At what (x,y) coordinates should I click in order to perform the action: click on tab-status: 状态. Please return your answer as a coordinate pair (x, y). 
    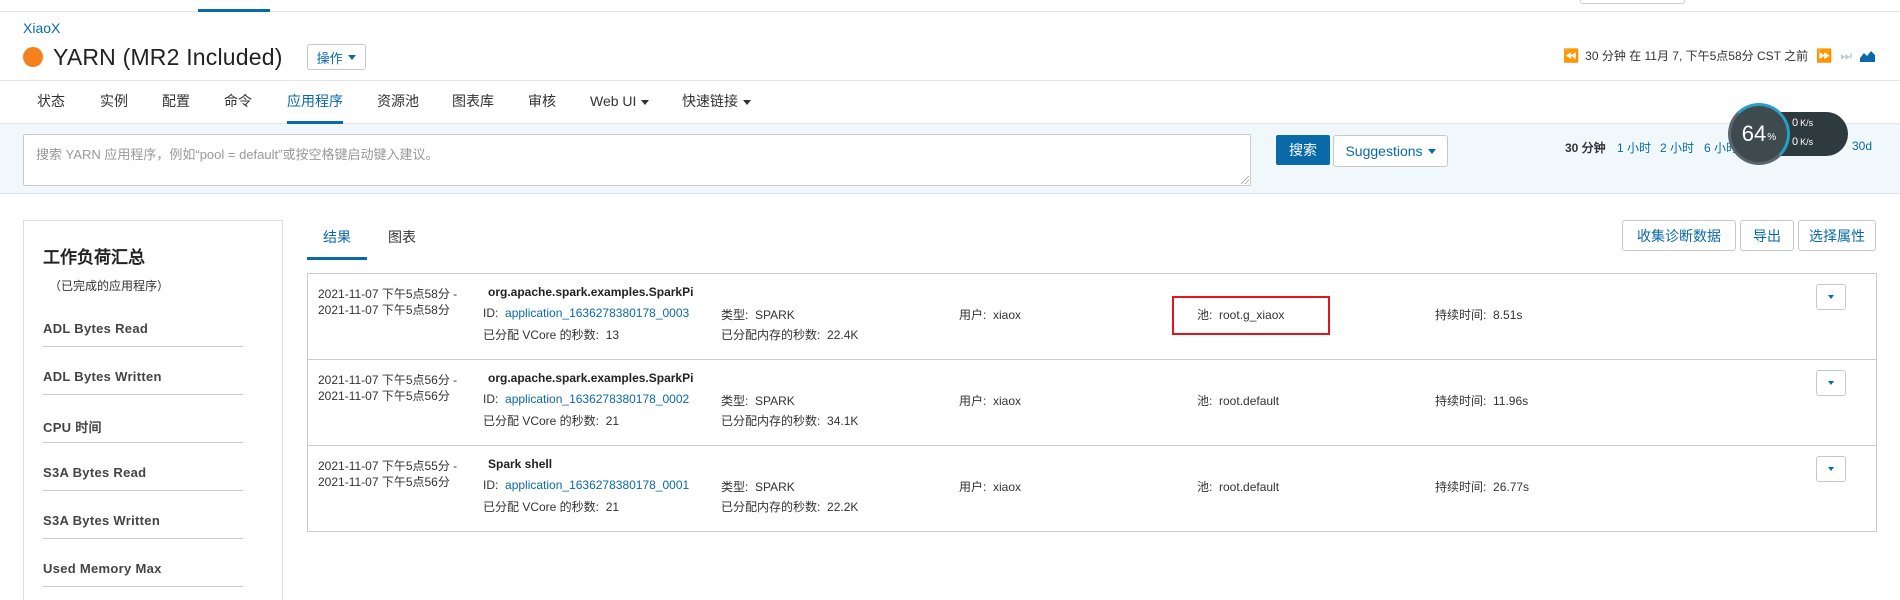
    Looking at the image, I should click on (51, 102).